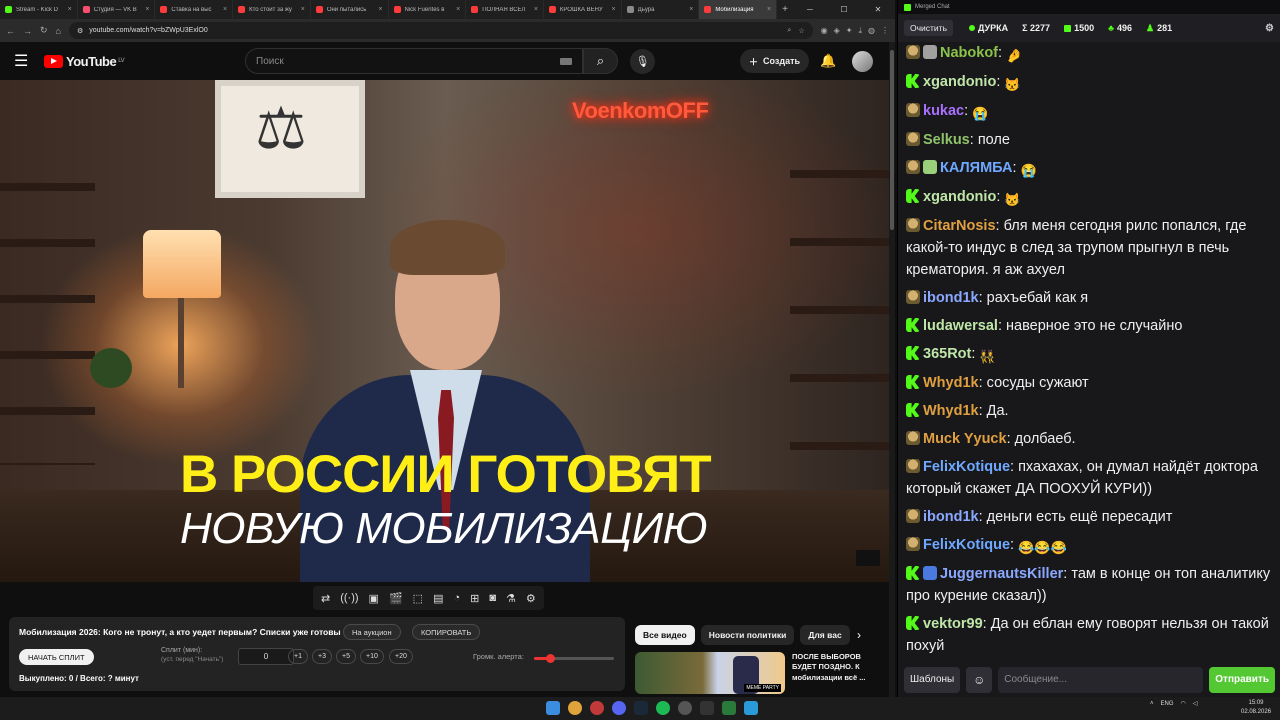 This screenshot has height=720, width=1280. What do you see at coordinates (885, 31) in the screenshot?
I see `menu-icon: ⋮` at bounding box center [885, 31].